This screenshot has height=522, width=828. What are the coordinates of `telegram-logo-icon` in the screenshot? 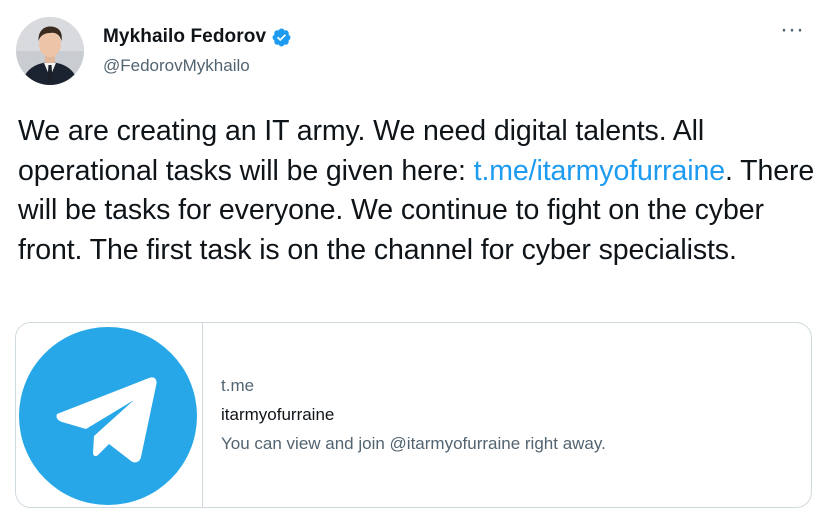 It's located at (108, 416).